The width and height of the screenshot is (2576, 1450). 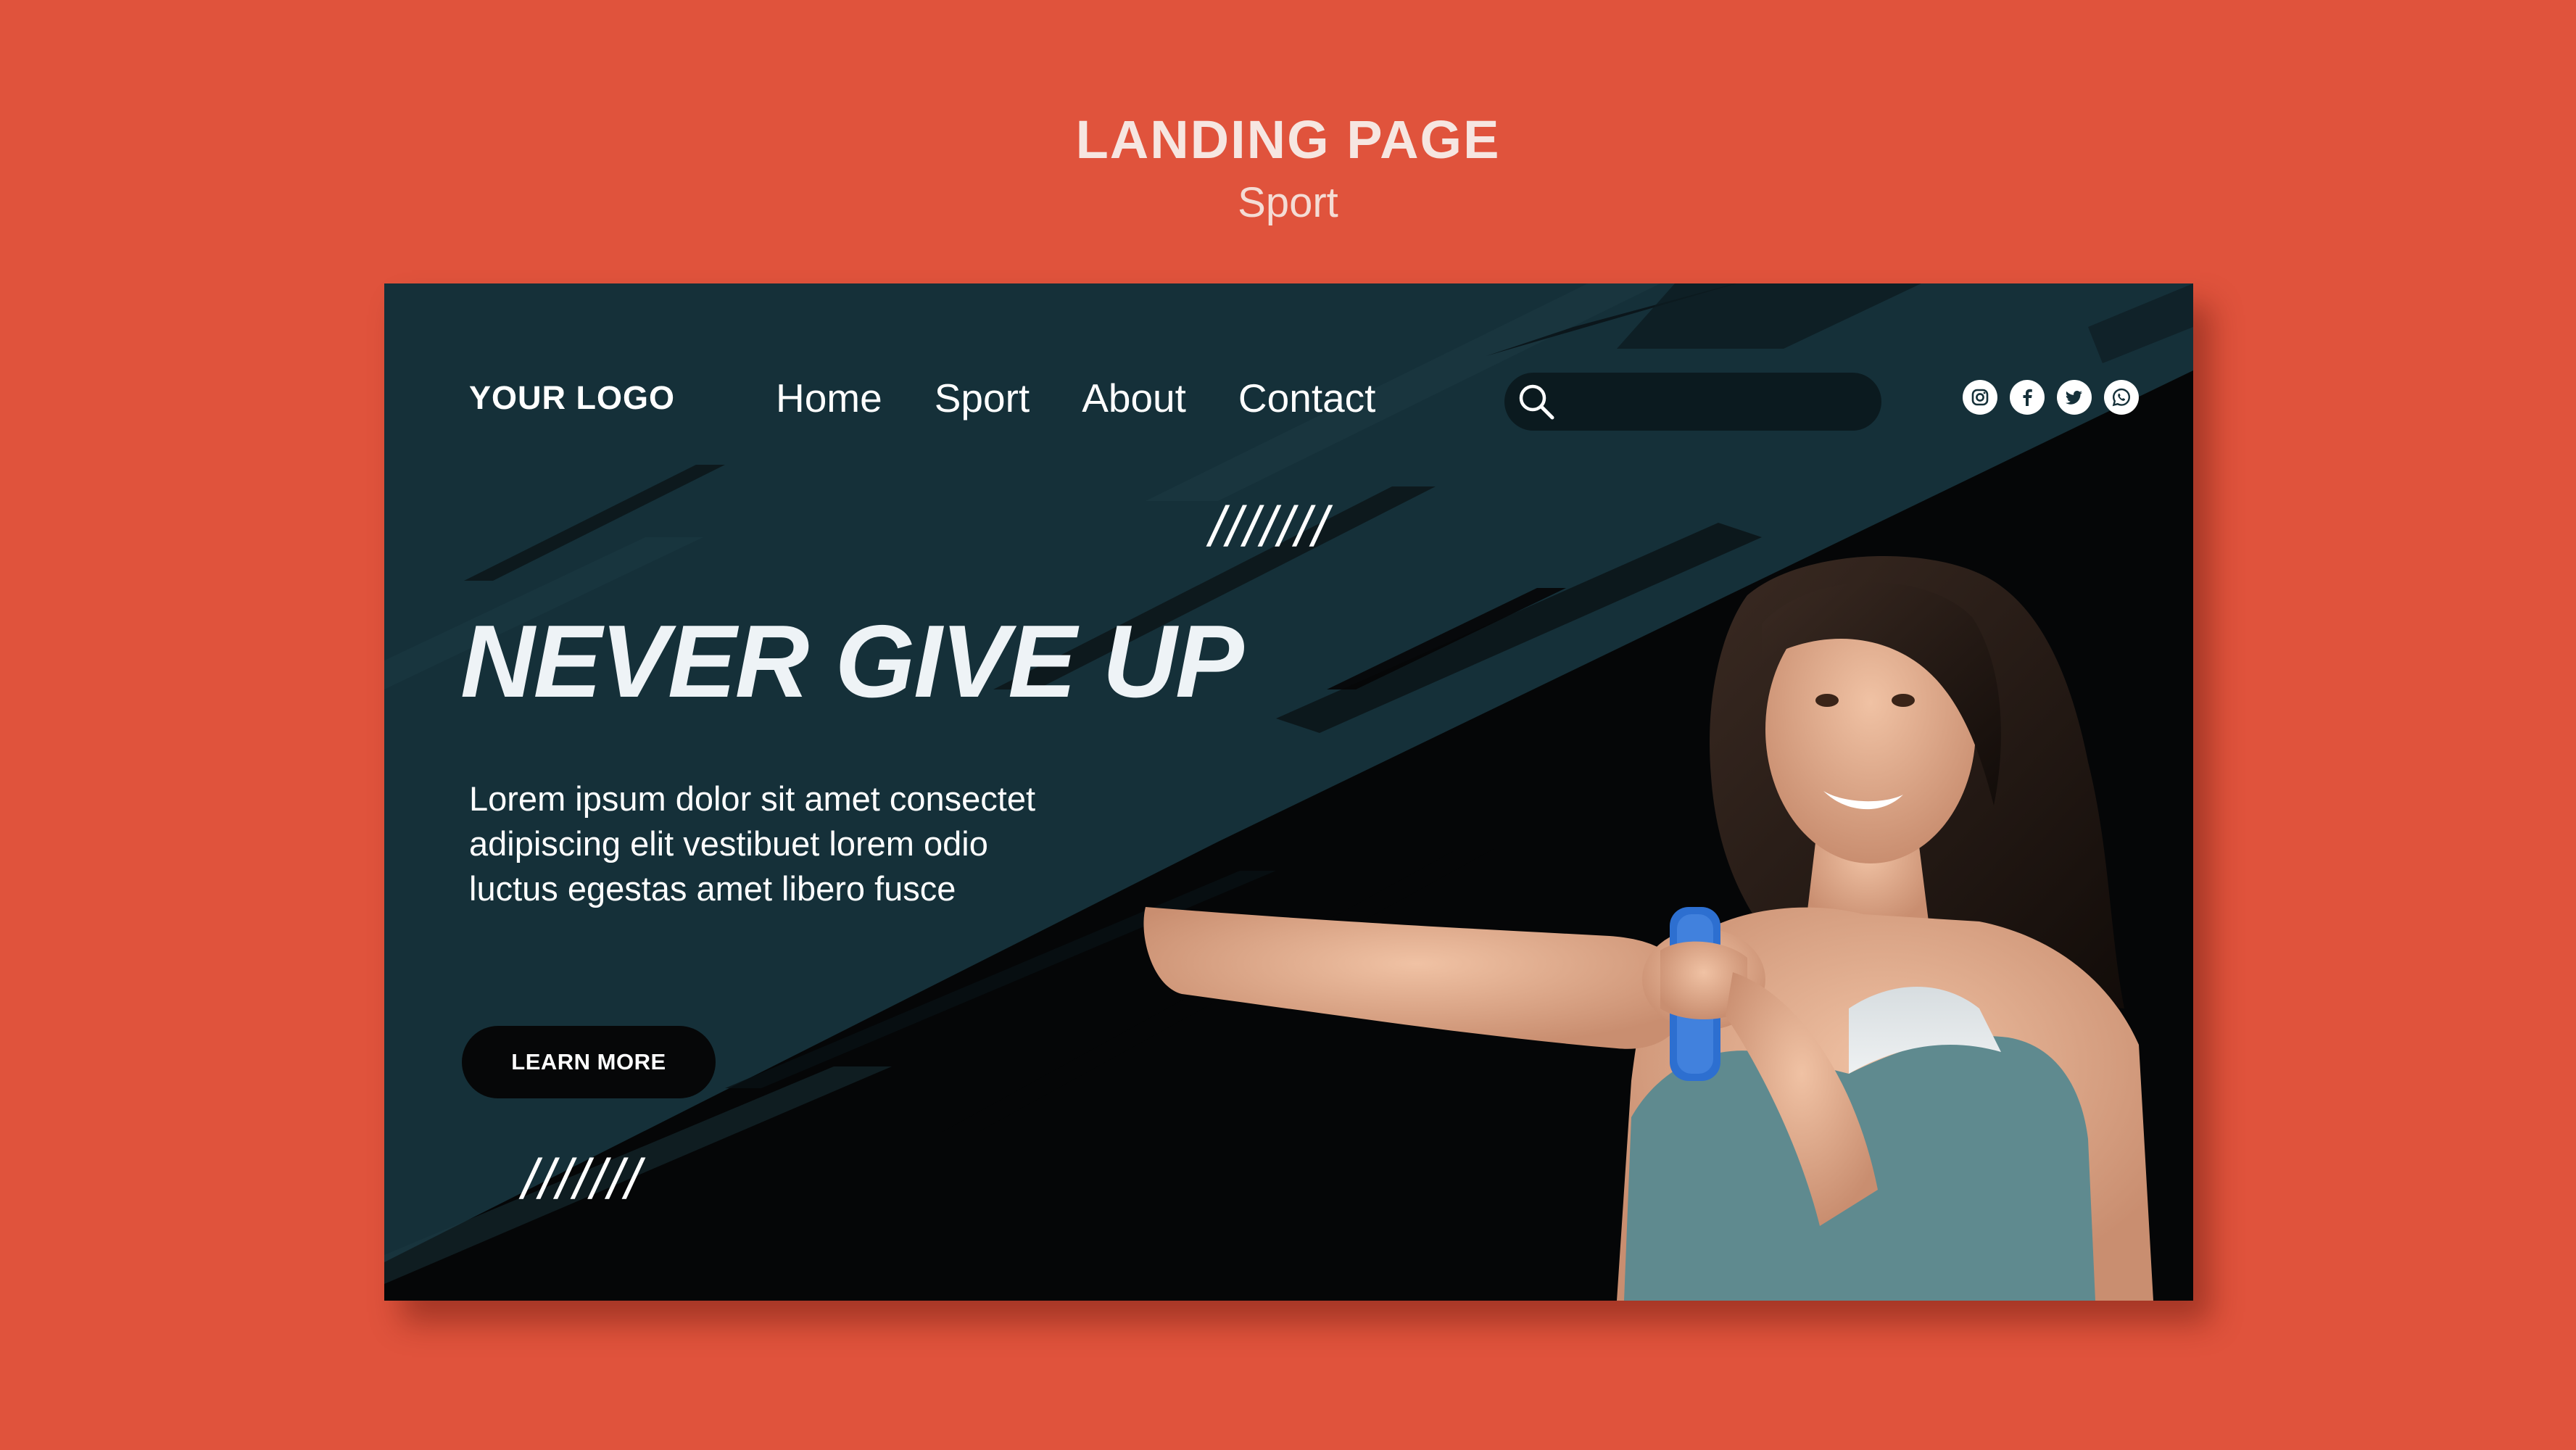 I want to click on body-line: Lorem ipsum dolor sit amet consectet, so click(x=752, y=798).